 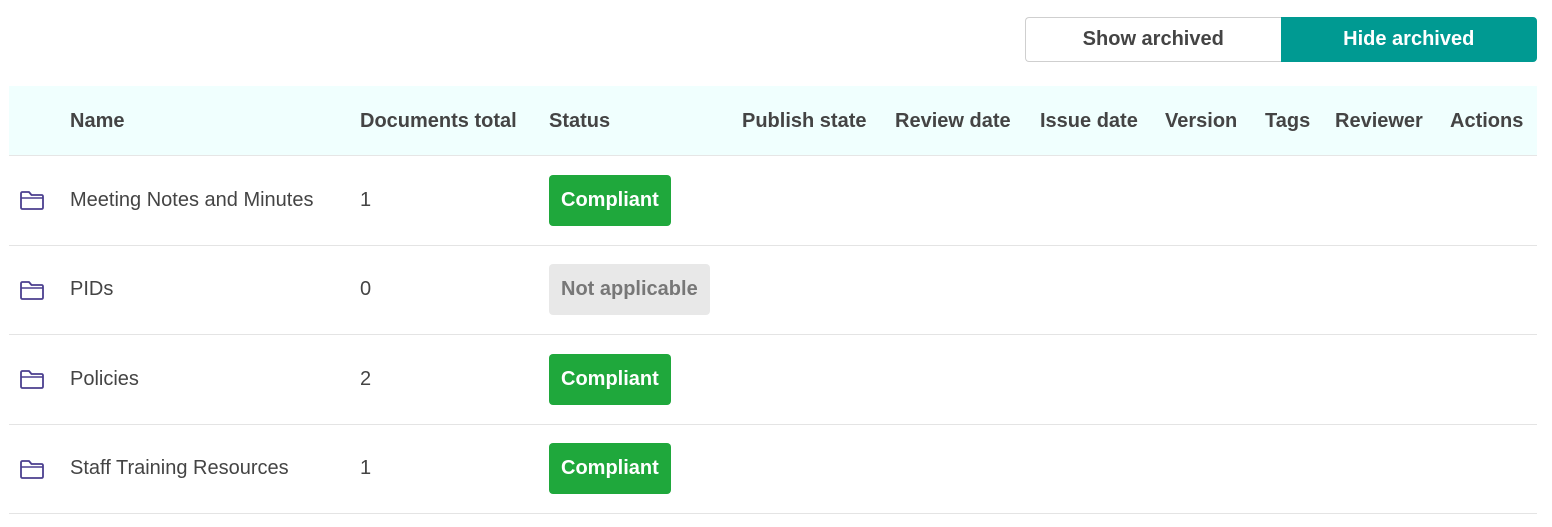 What do you see at coordinates (366, 289) in the screenshot?
I see `row-documents-total: 0` at bounding box center [366, 289].